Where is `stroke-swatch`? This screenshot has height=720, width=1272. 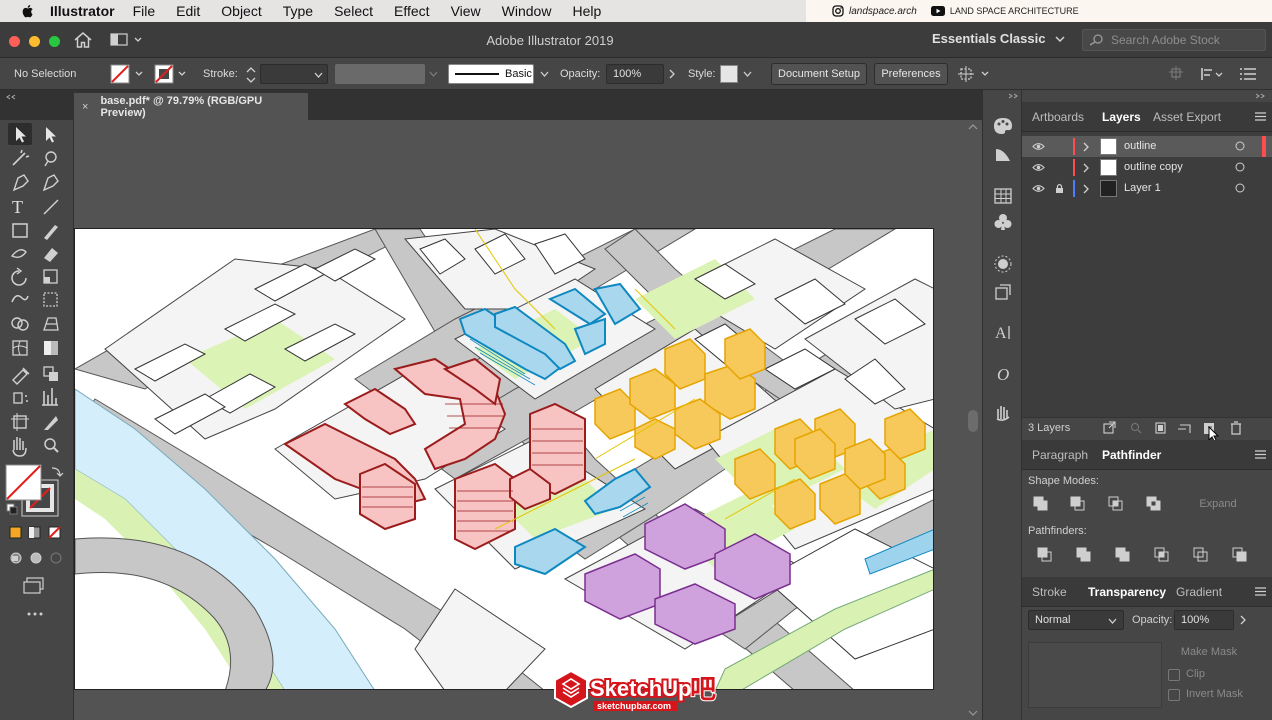 stroke-swatch is located at coordinates (172, 74).